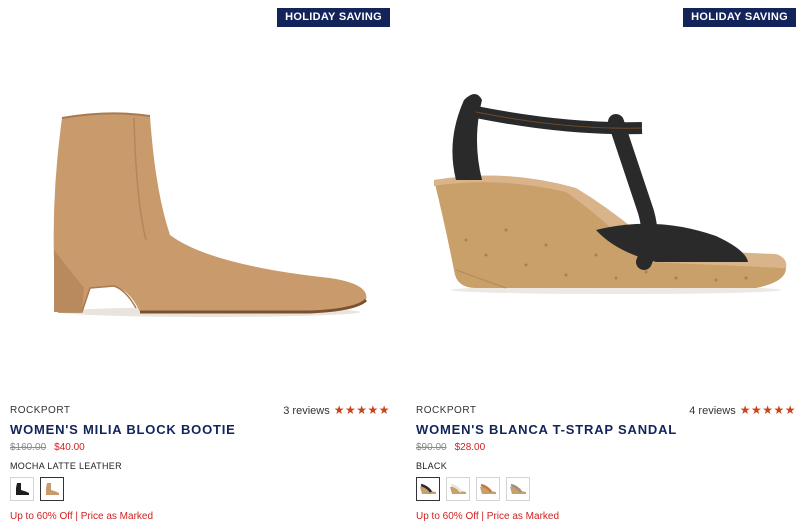  Describe the element at coordinates (712, 411) in the screenshot. I see `reviews-count: 4 reviews` at that location.